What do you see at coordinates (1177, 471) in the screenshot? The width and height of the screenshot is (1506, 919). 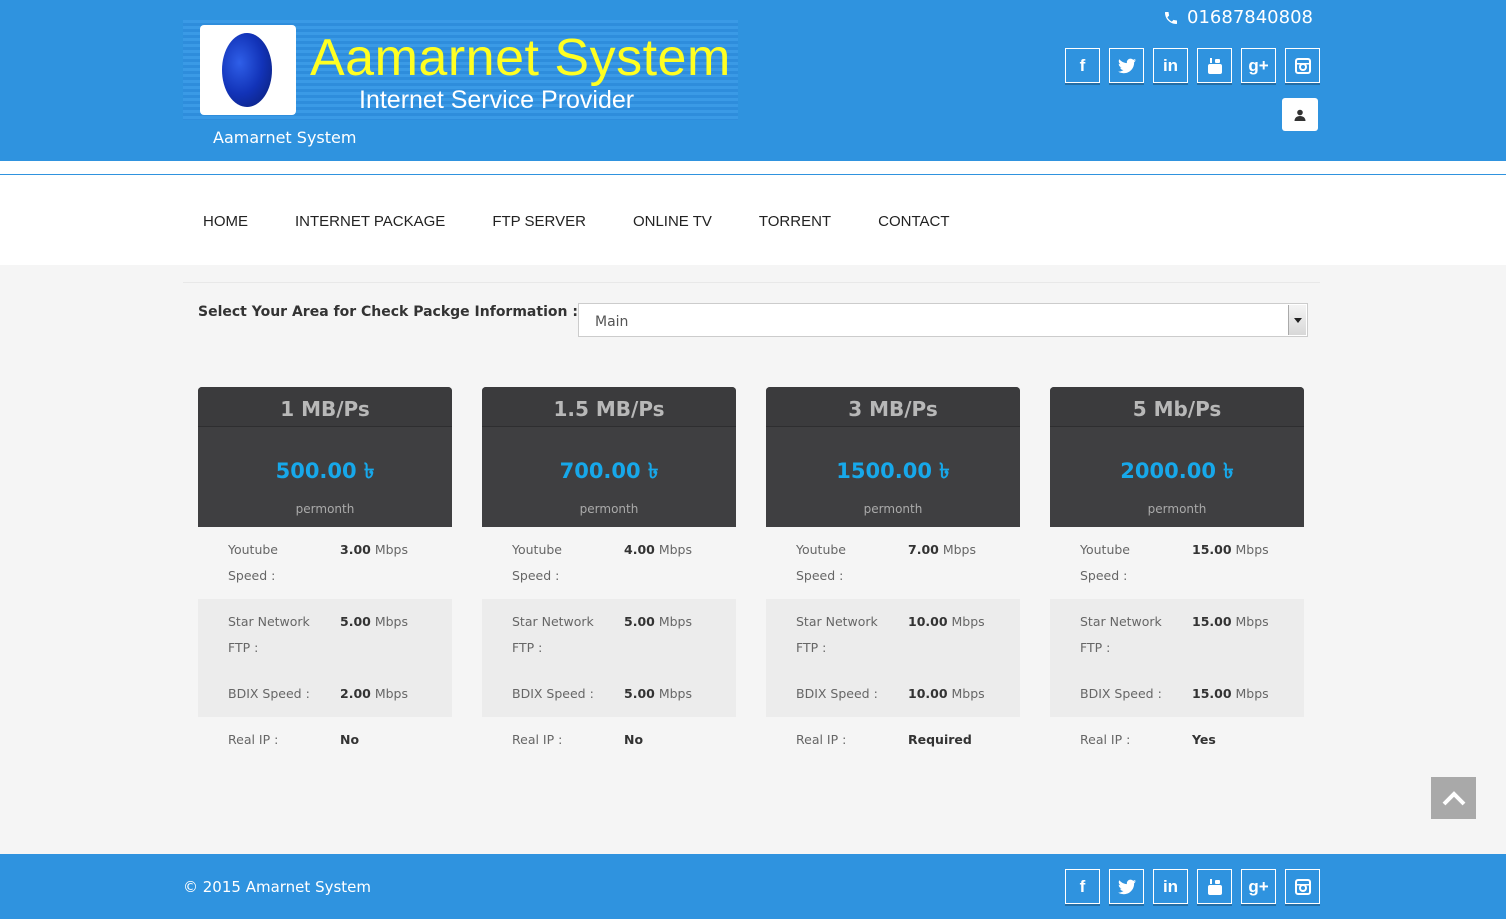 I see `package-price: 2000.00 ৳` at bounding box center [1177, 471].